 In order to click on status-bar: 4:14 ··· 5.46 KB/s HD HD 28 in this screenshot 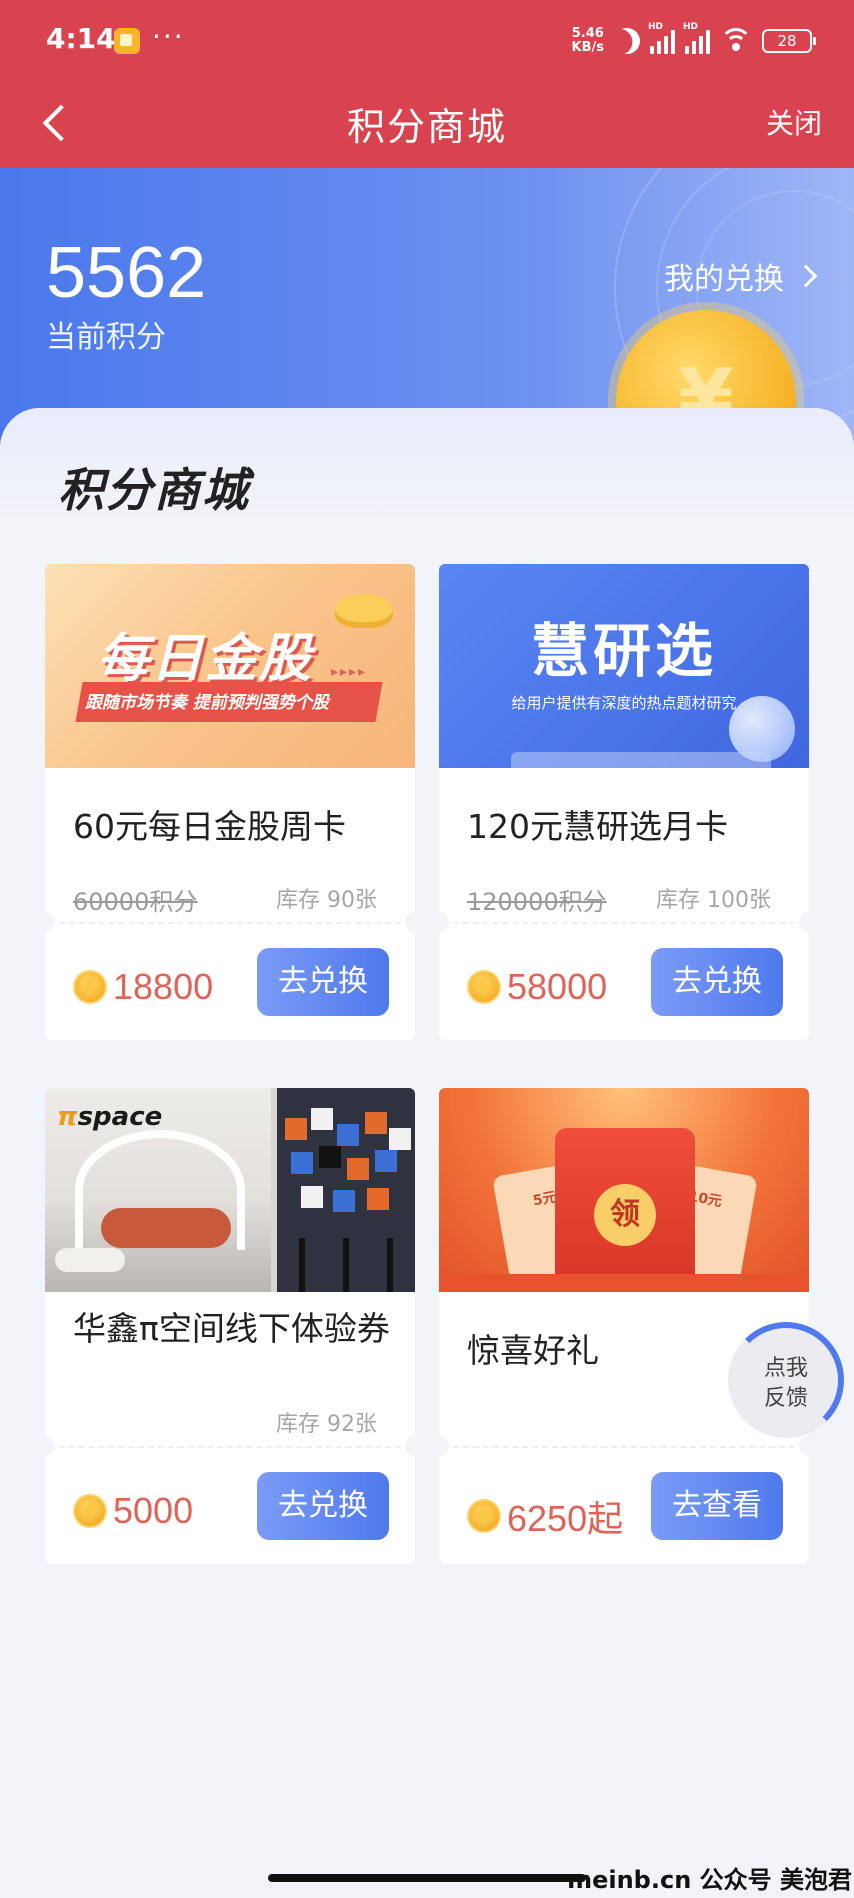, I will do `click(427, 40)`.